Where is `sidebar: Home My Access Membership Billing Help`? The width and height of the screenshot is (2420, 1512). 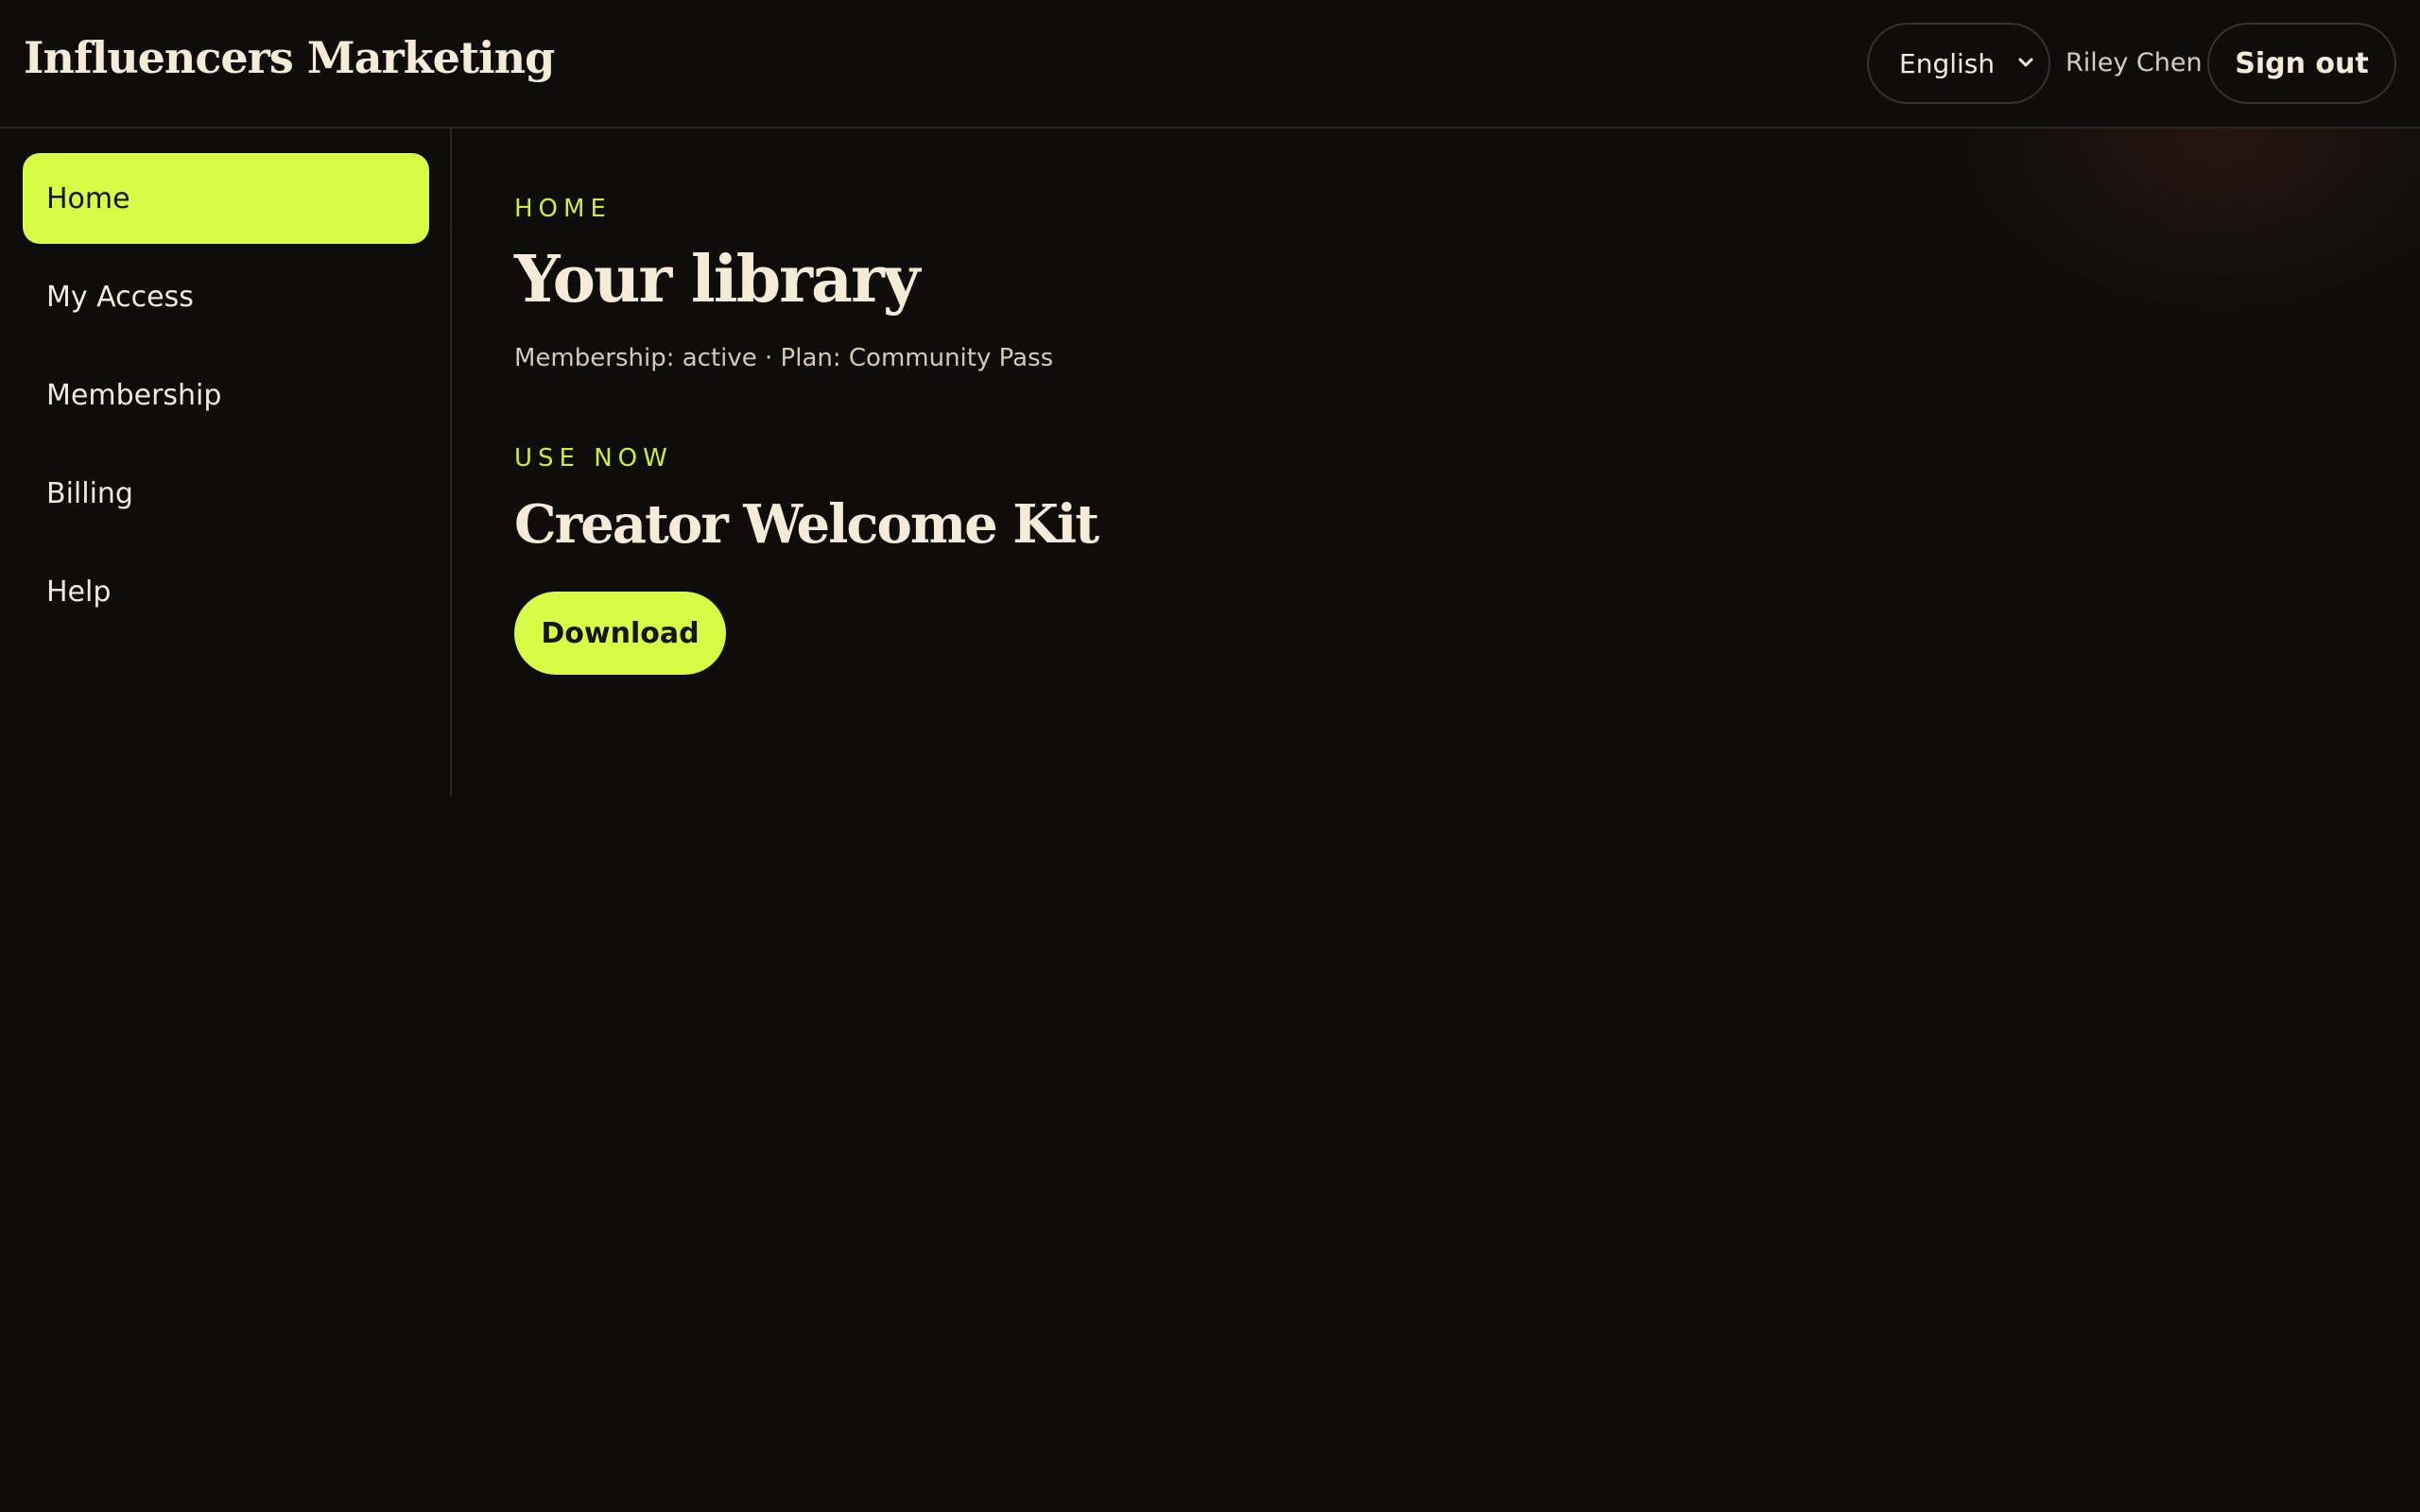 sidebar: Home My Access Membership Billing Help is located at coordinates (226, 463).